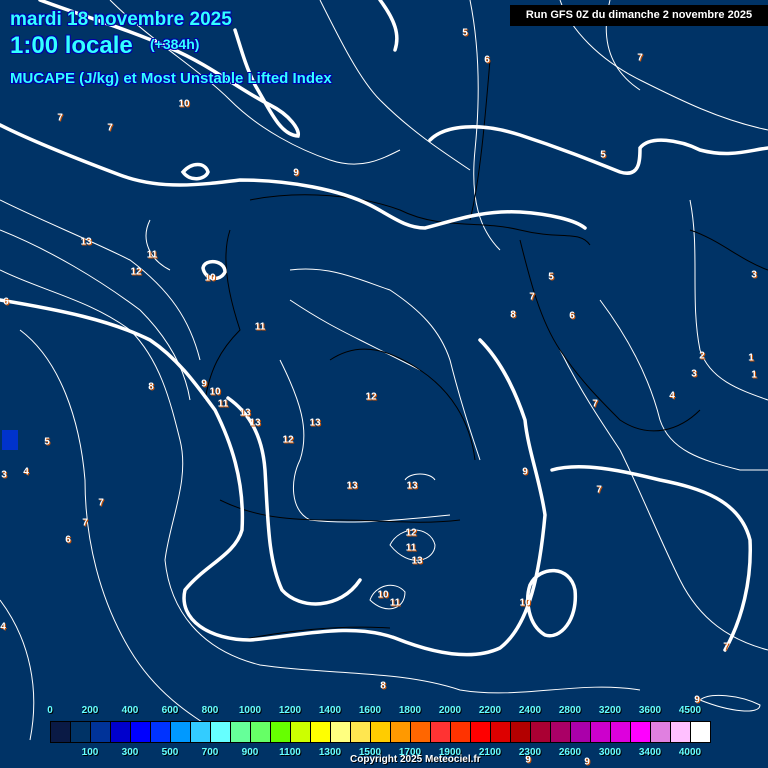 This screenshot has height=768, width=768. Describe the element at coordinates (690, 710) in the screenshot. I see `legend-label-top: 4500` at that location.